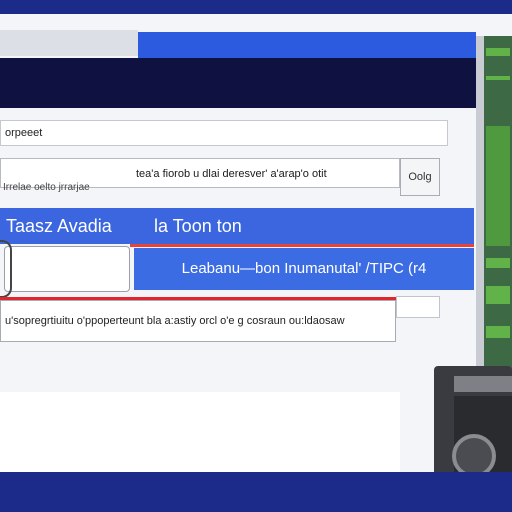  Describe the element at coordinates (256, 492) in the screenshot. I see `bottom-frame` at that location.